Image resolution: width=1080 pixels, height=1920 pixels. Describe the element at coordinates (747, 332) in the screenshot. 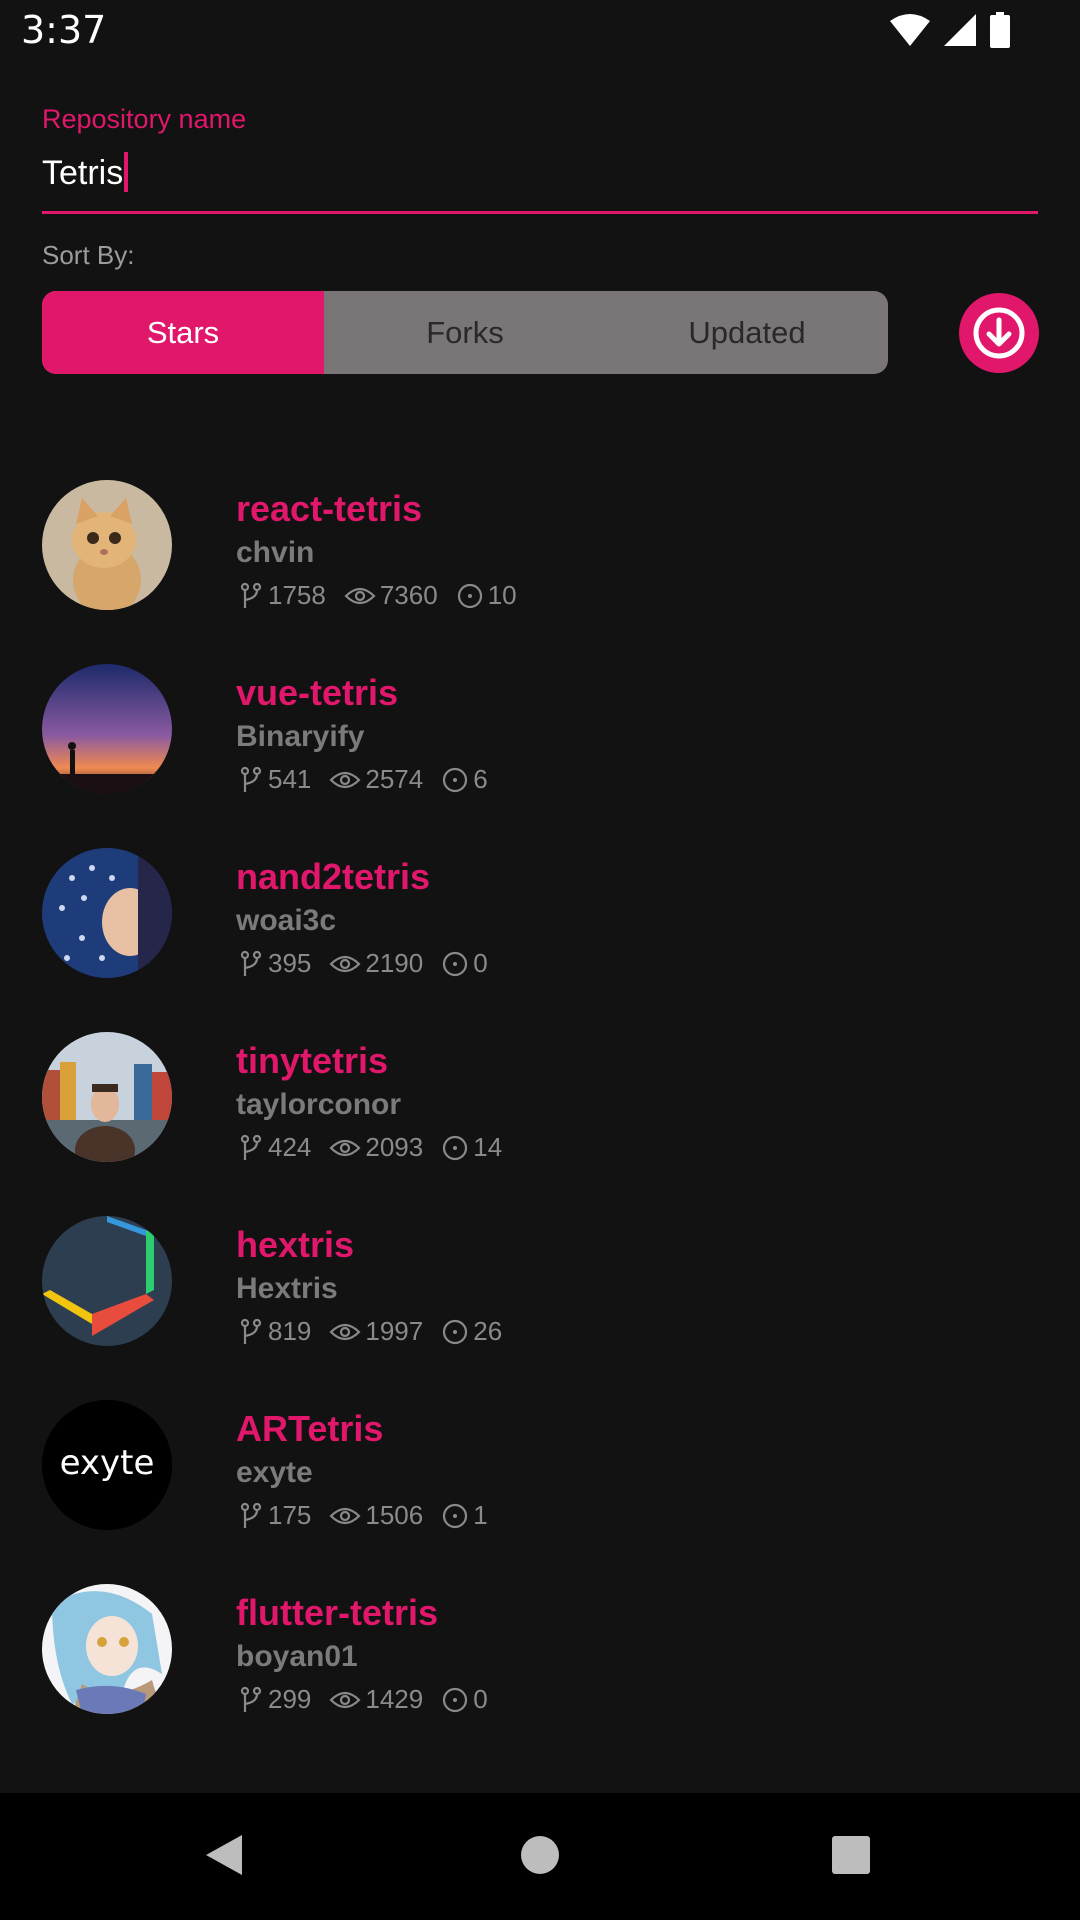

I see `sort-option-updated: Updated` at that location.